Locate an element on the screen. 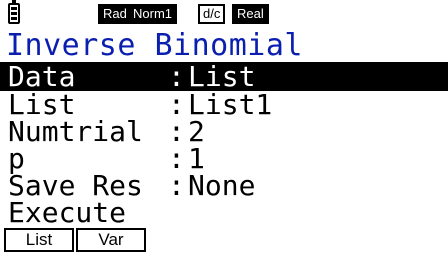 The width and height of the screenshot is (448, 259). complex-mode-badge: Real is located at coordinates (250, 14).